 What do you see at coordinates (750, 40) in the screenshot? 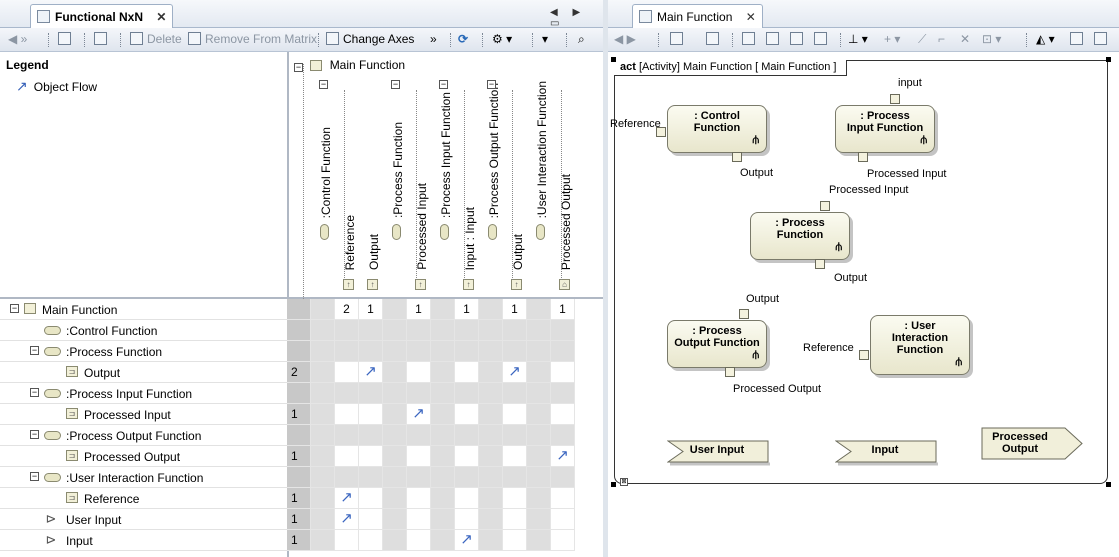
I see `copy-element-icon` at bounding box center [750, 40].